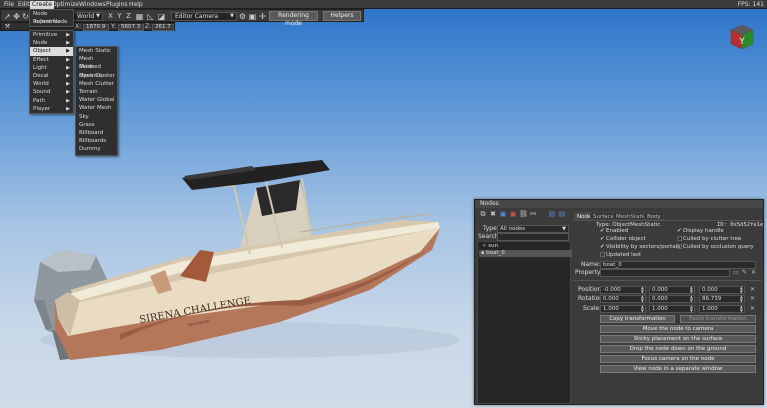 The height and width of the screenshot is (408, 767). I want to click on coordinate-bar: ⚒ X: 1870.9 Y: 5607.3 Z: 261.7, so click(87, 26).